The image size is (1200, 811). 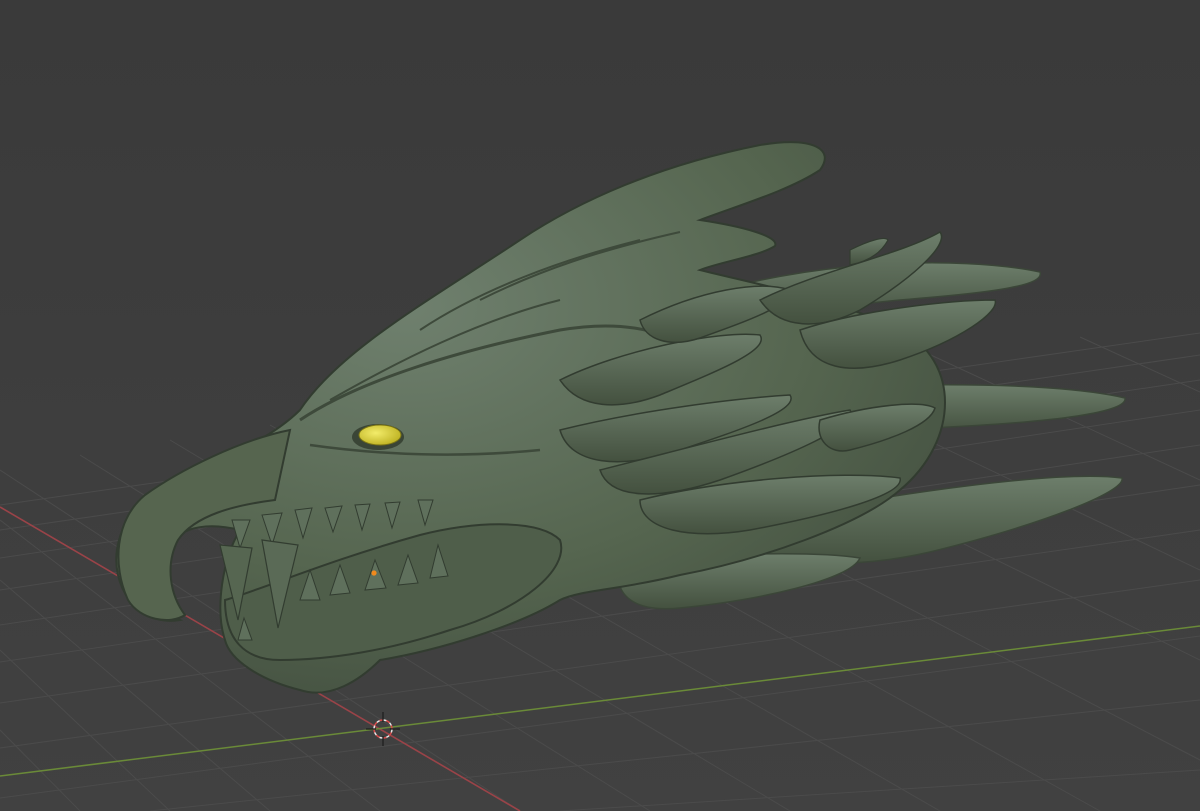 What do you see at coordinates (380, 435) in the screenshot?
I see `dragon-eye` at bounding box center [380, 435].